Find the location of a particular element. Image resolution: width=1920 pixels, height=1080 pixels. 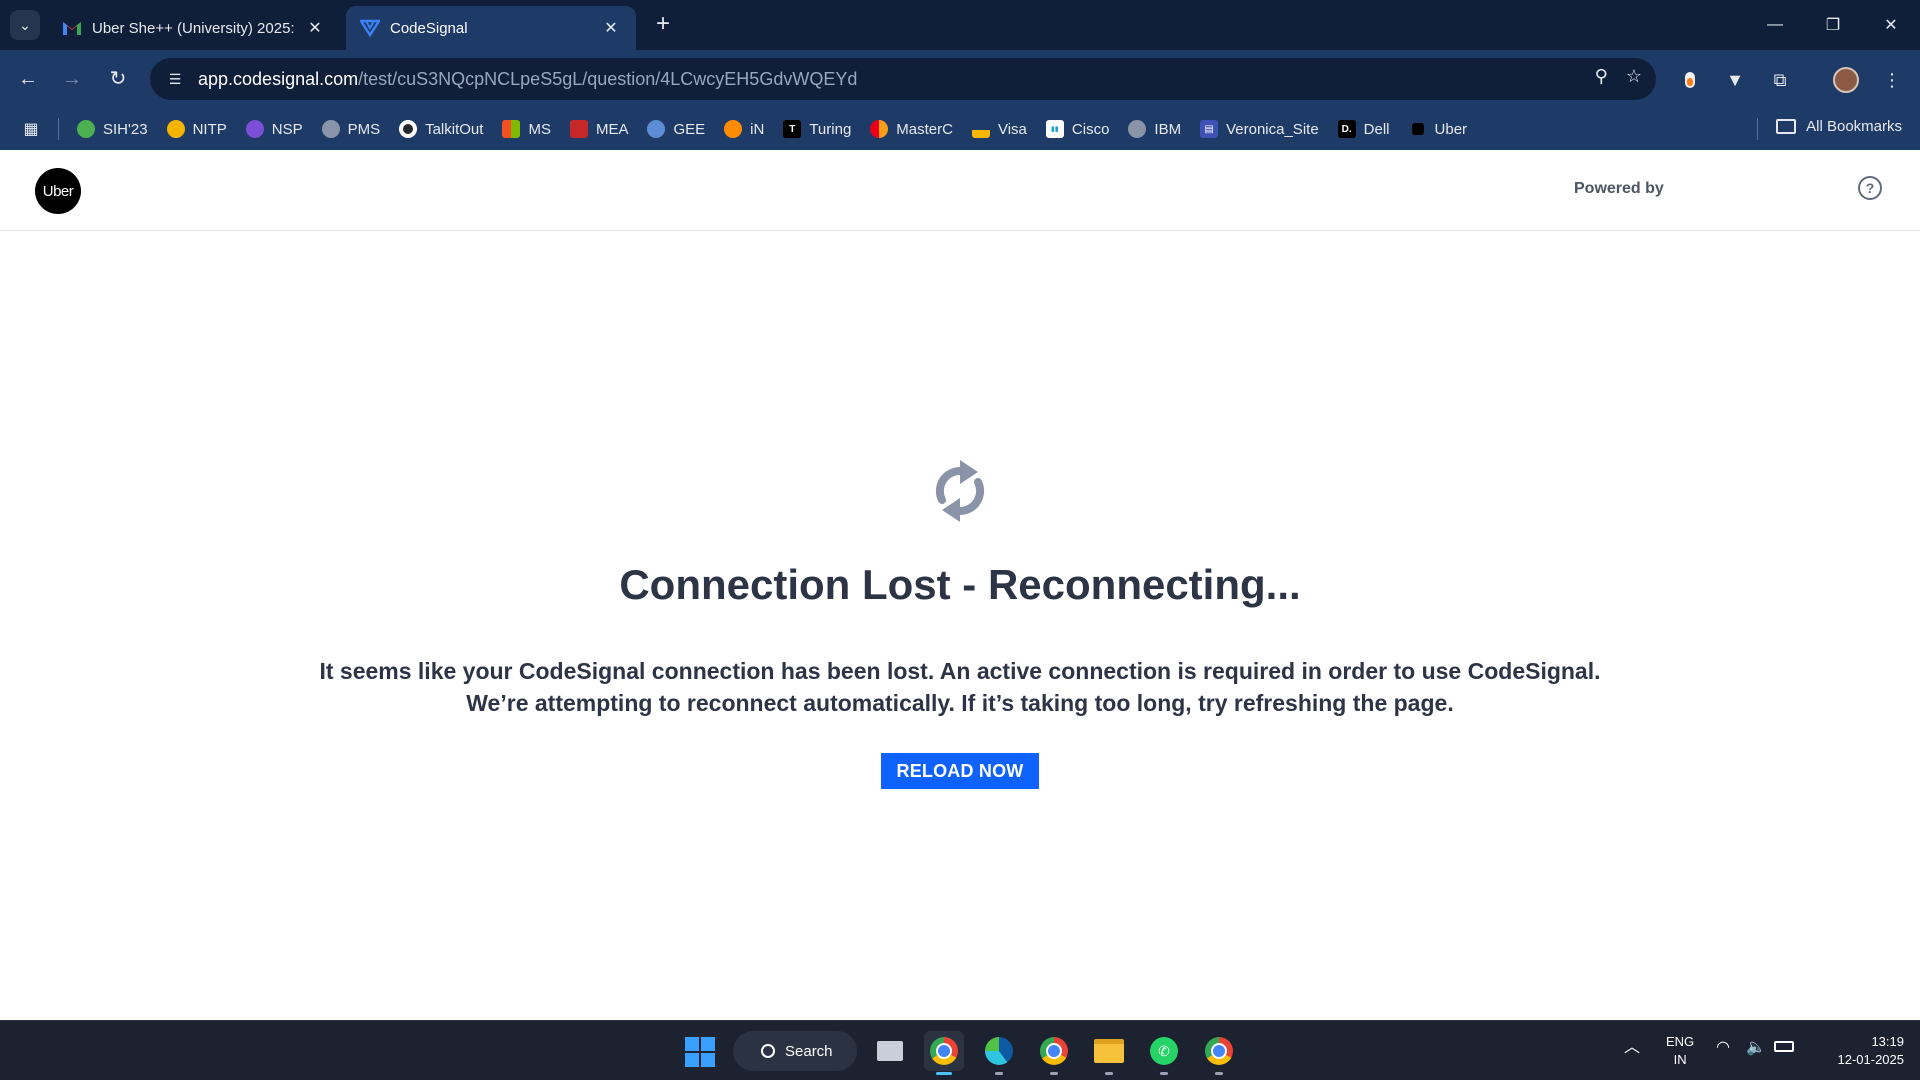

window-controls: — ❐ ✕ is located at coordinates (1833, 25).